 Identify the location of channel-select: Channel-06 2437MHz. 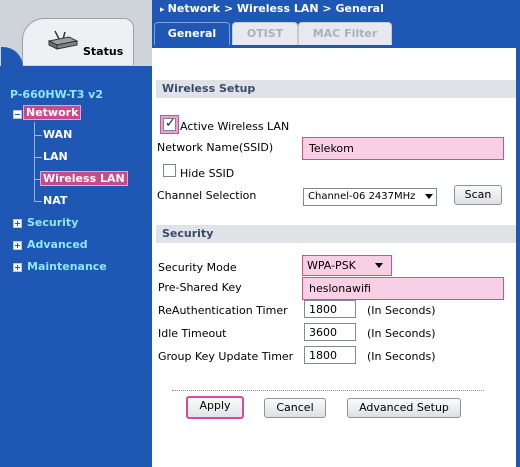
(370, 197).